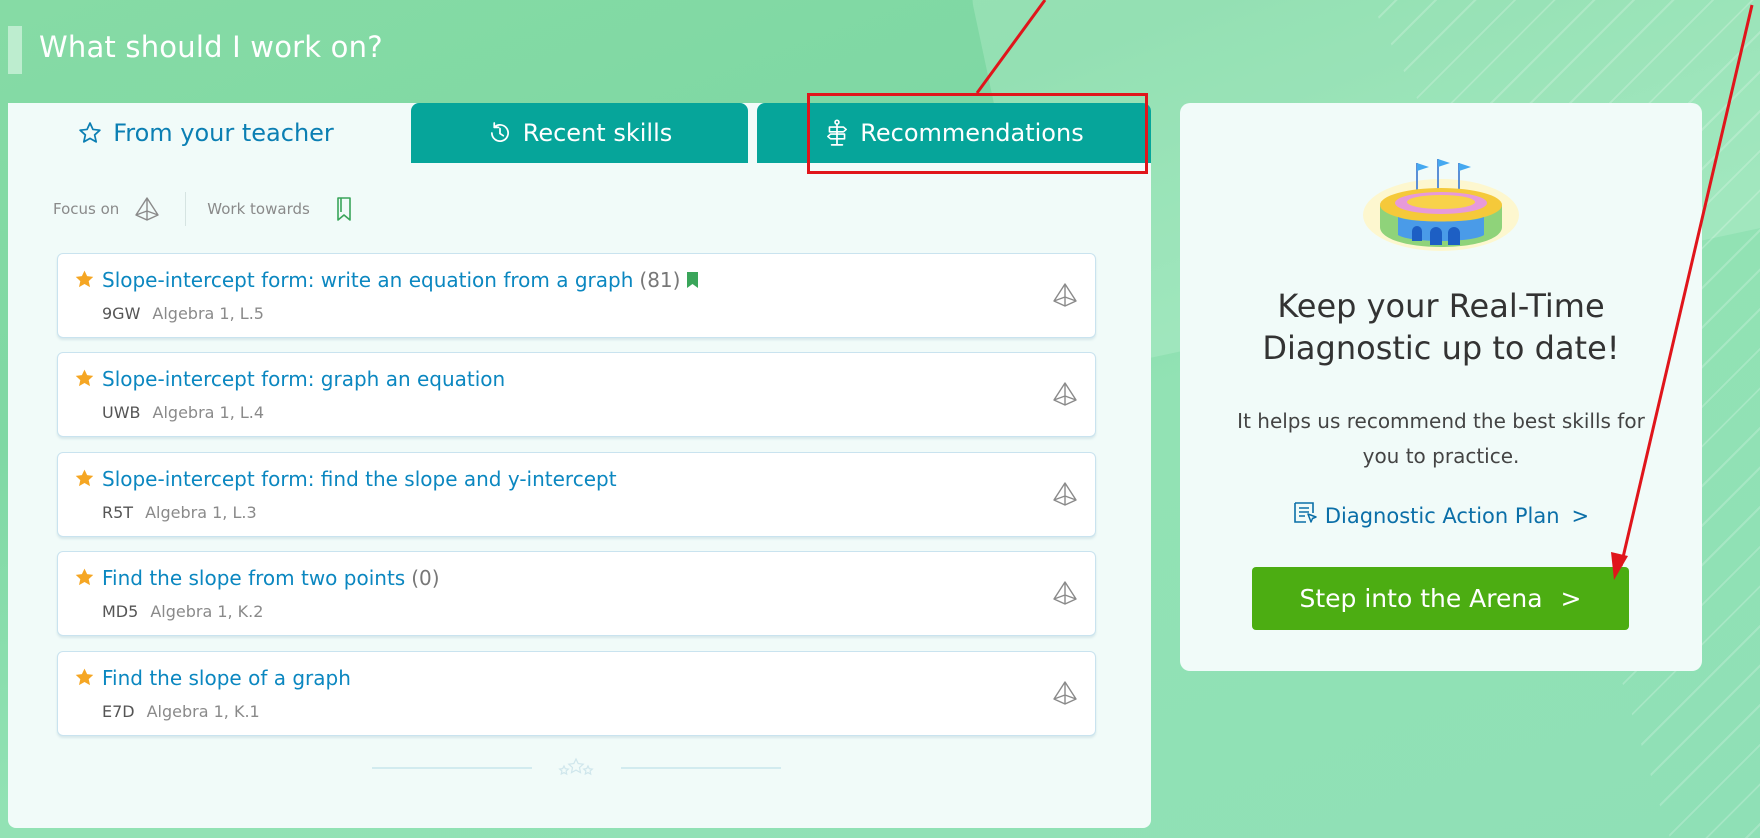 This screenshot has height=838, width=1760. What do you see at coordinates (258, 209) in the screenshot?
I see `work-towards-label: Work towards` at bounding box center [258, 209].